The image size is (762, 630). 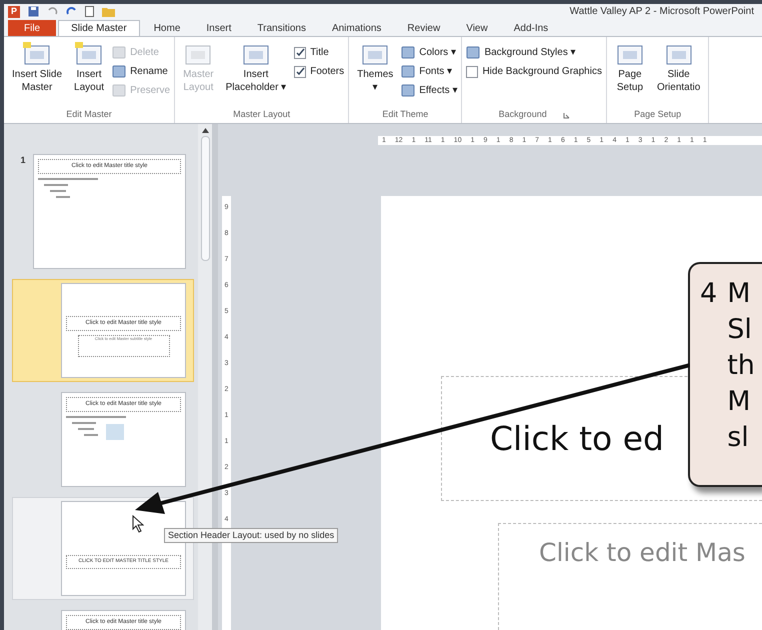 I want to click on ribbon-tab: Home, so click(x=167, y=28).